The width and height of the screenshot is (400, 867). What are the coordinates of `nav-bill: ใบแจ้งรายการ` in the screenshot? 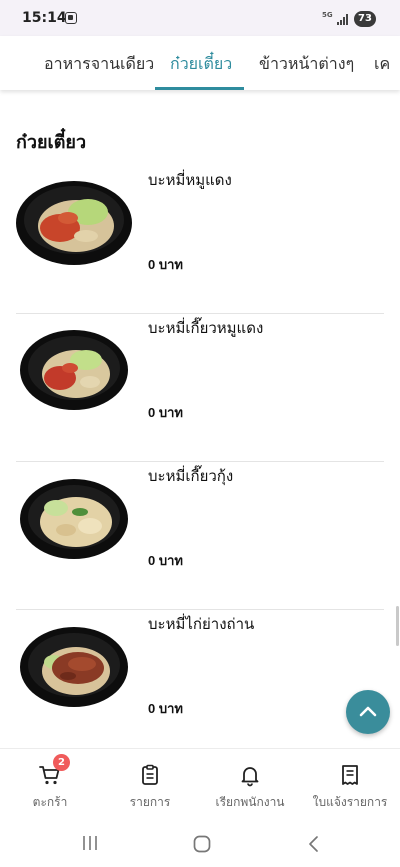 It's located at (350, 785).